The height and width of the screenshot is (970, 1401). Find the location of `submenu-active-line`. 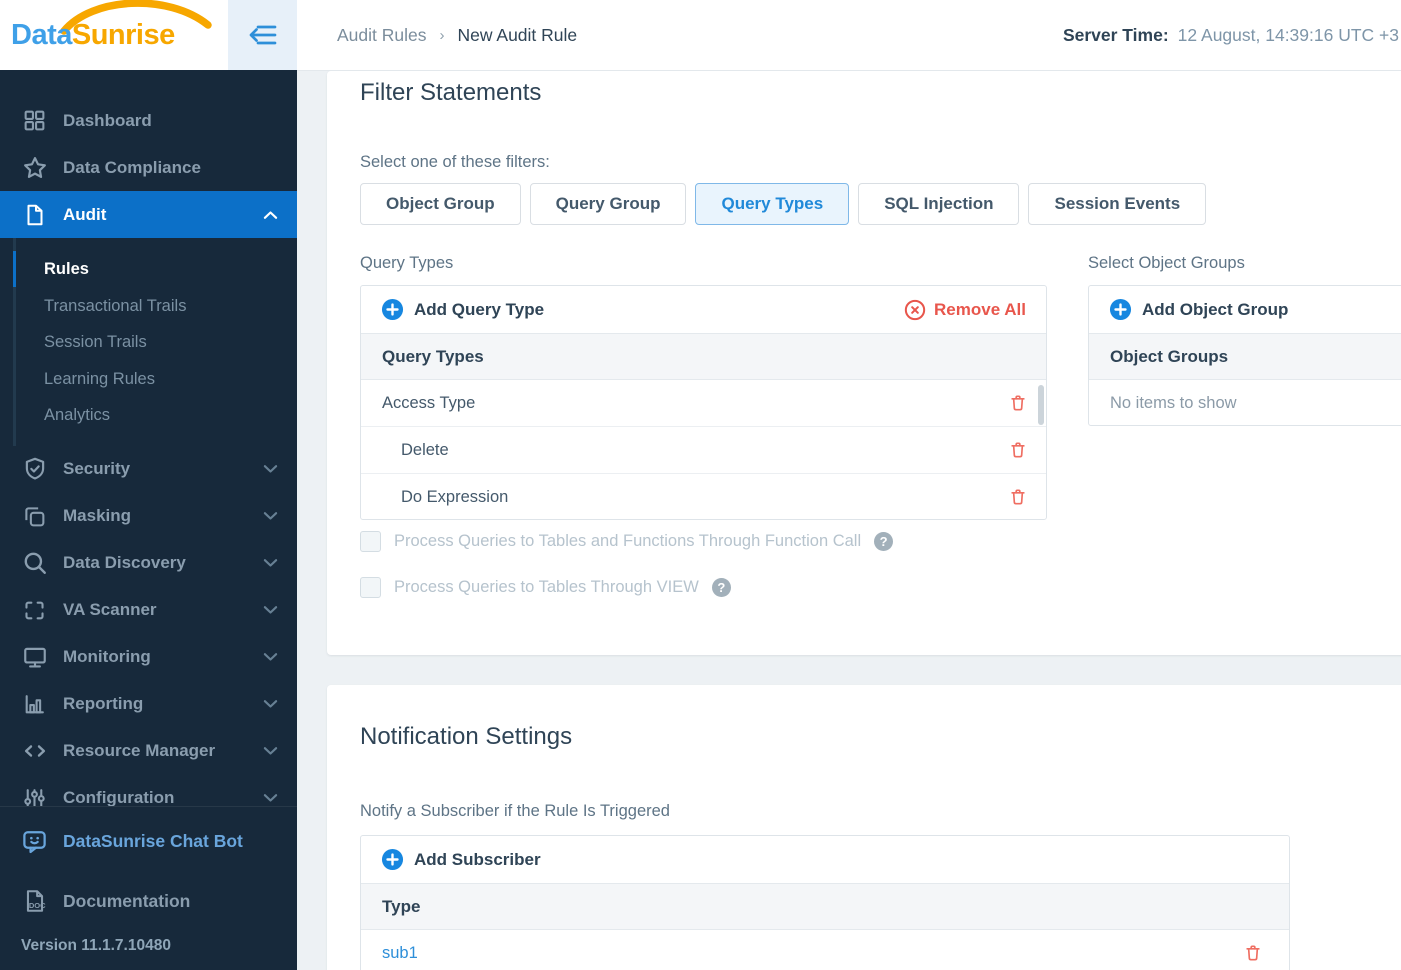

submenu-active-line is located at coordinates (14, 269).